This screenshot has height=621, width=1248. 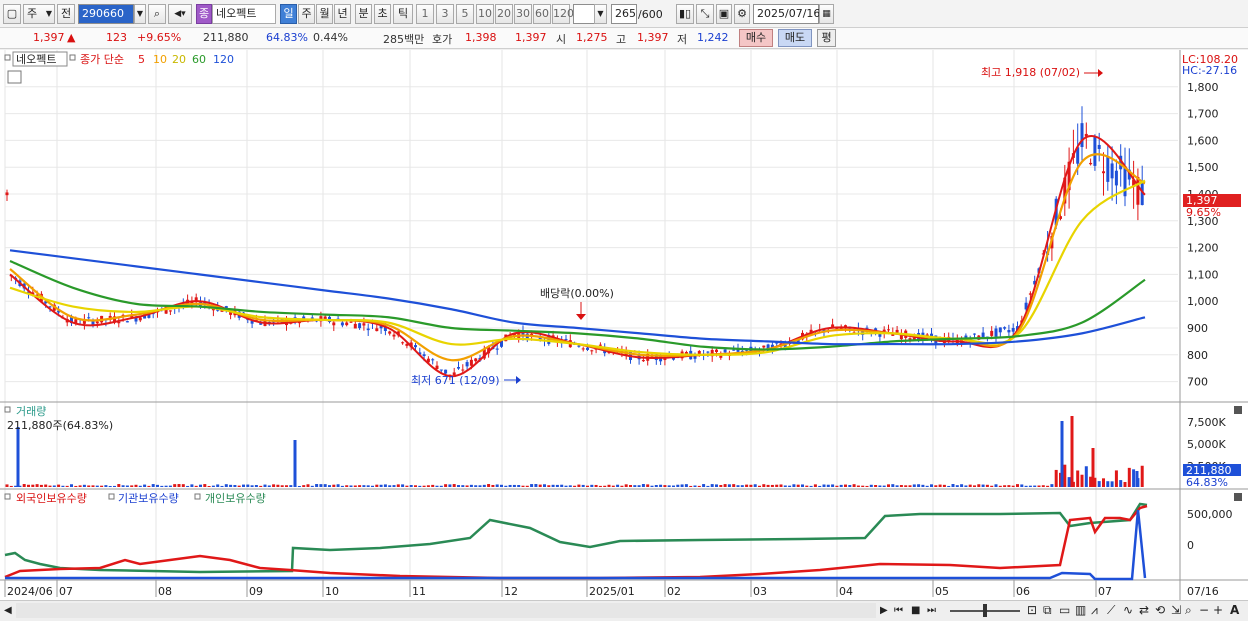 I want to click on speaker-icon: ◀▾, so click(x=180, y=14).